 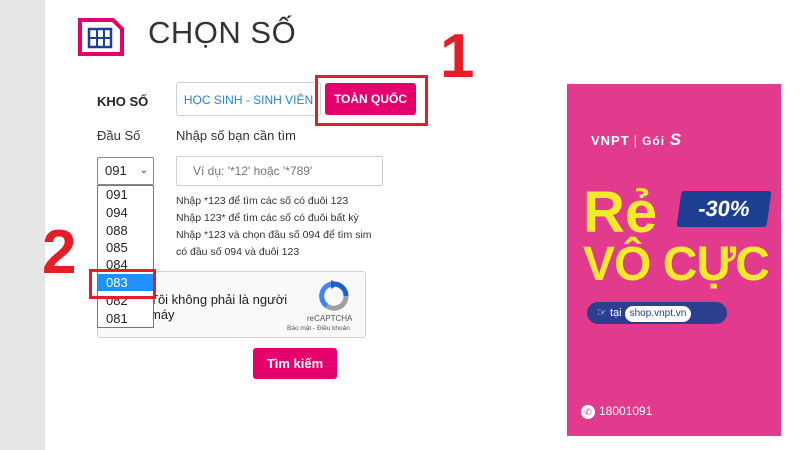 What do you see at coordinates (125, 318) in the screenshot?
I see `dropdown-option: 081` at bounding box center [125, 318].